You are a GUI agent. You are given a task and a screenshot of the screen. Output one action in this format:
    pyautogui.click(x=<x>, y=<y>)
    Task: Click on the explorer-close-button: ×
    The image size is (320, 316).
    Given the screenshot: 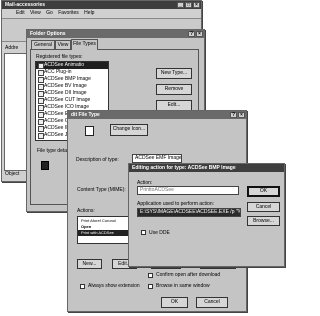 What is the action you would take?
    pyautogui.click(x=196, y=5)
    